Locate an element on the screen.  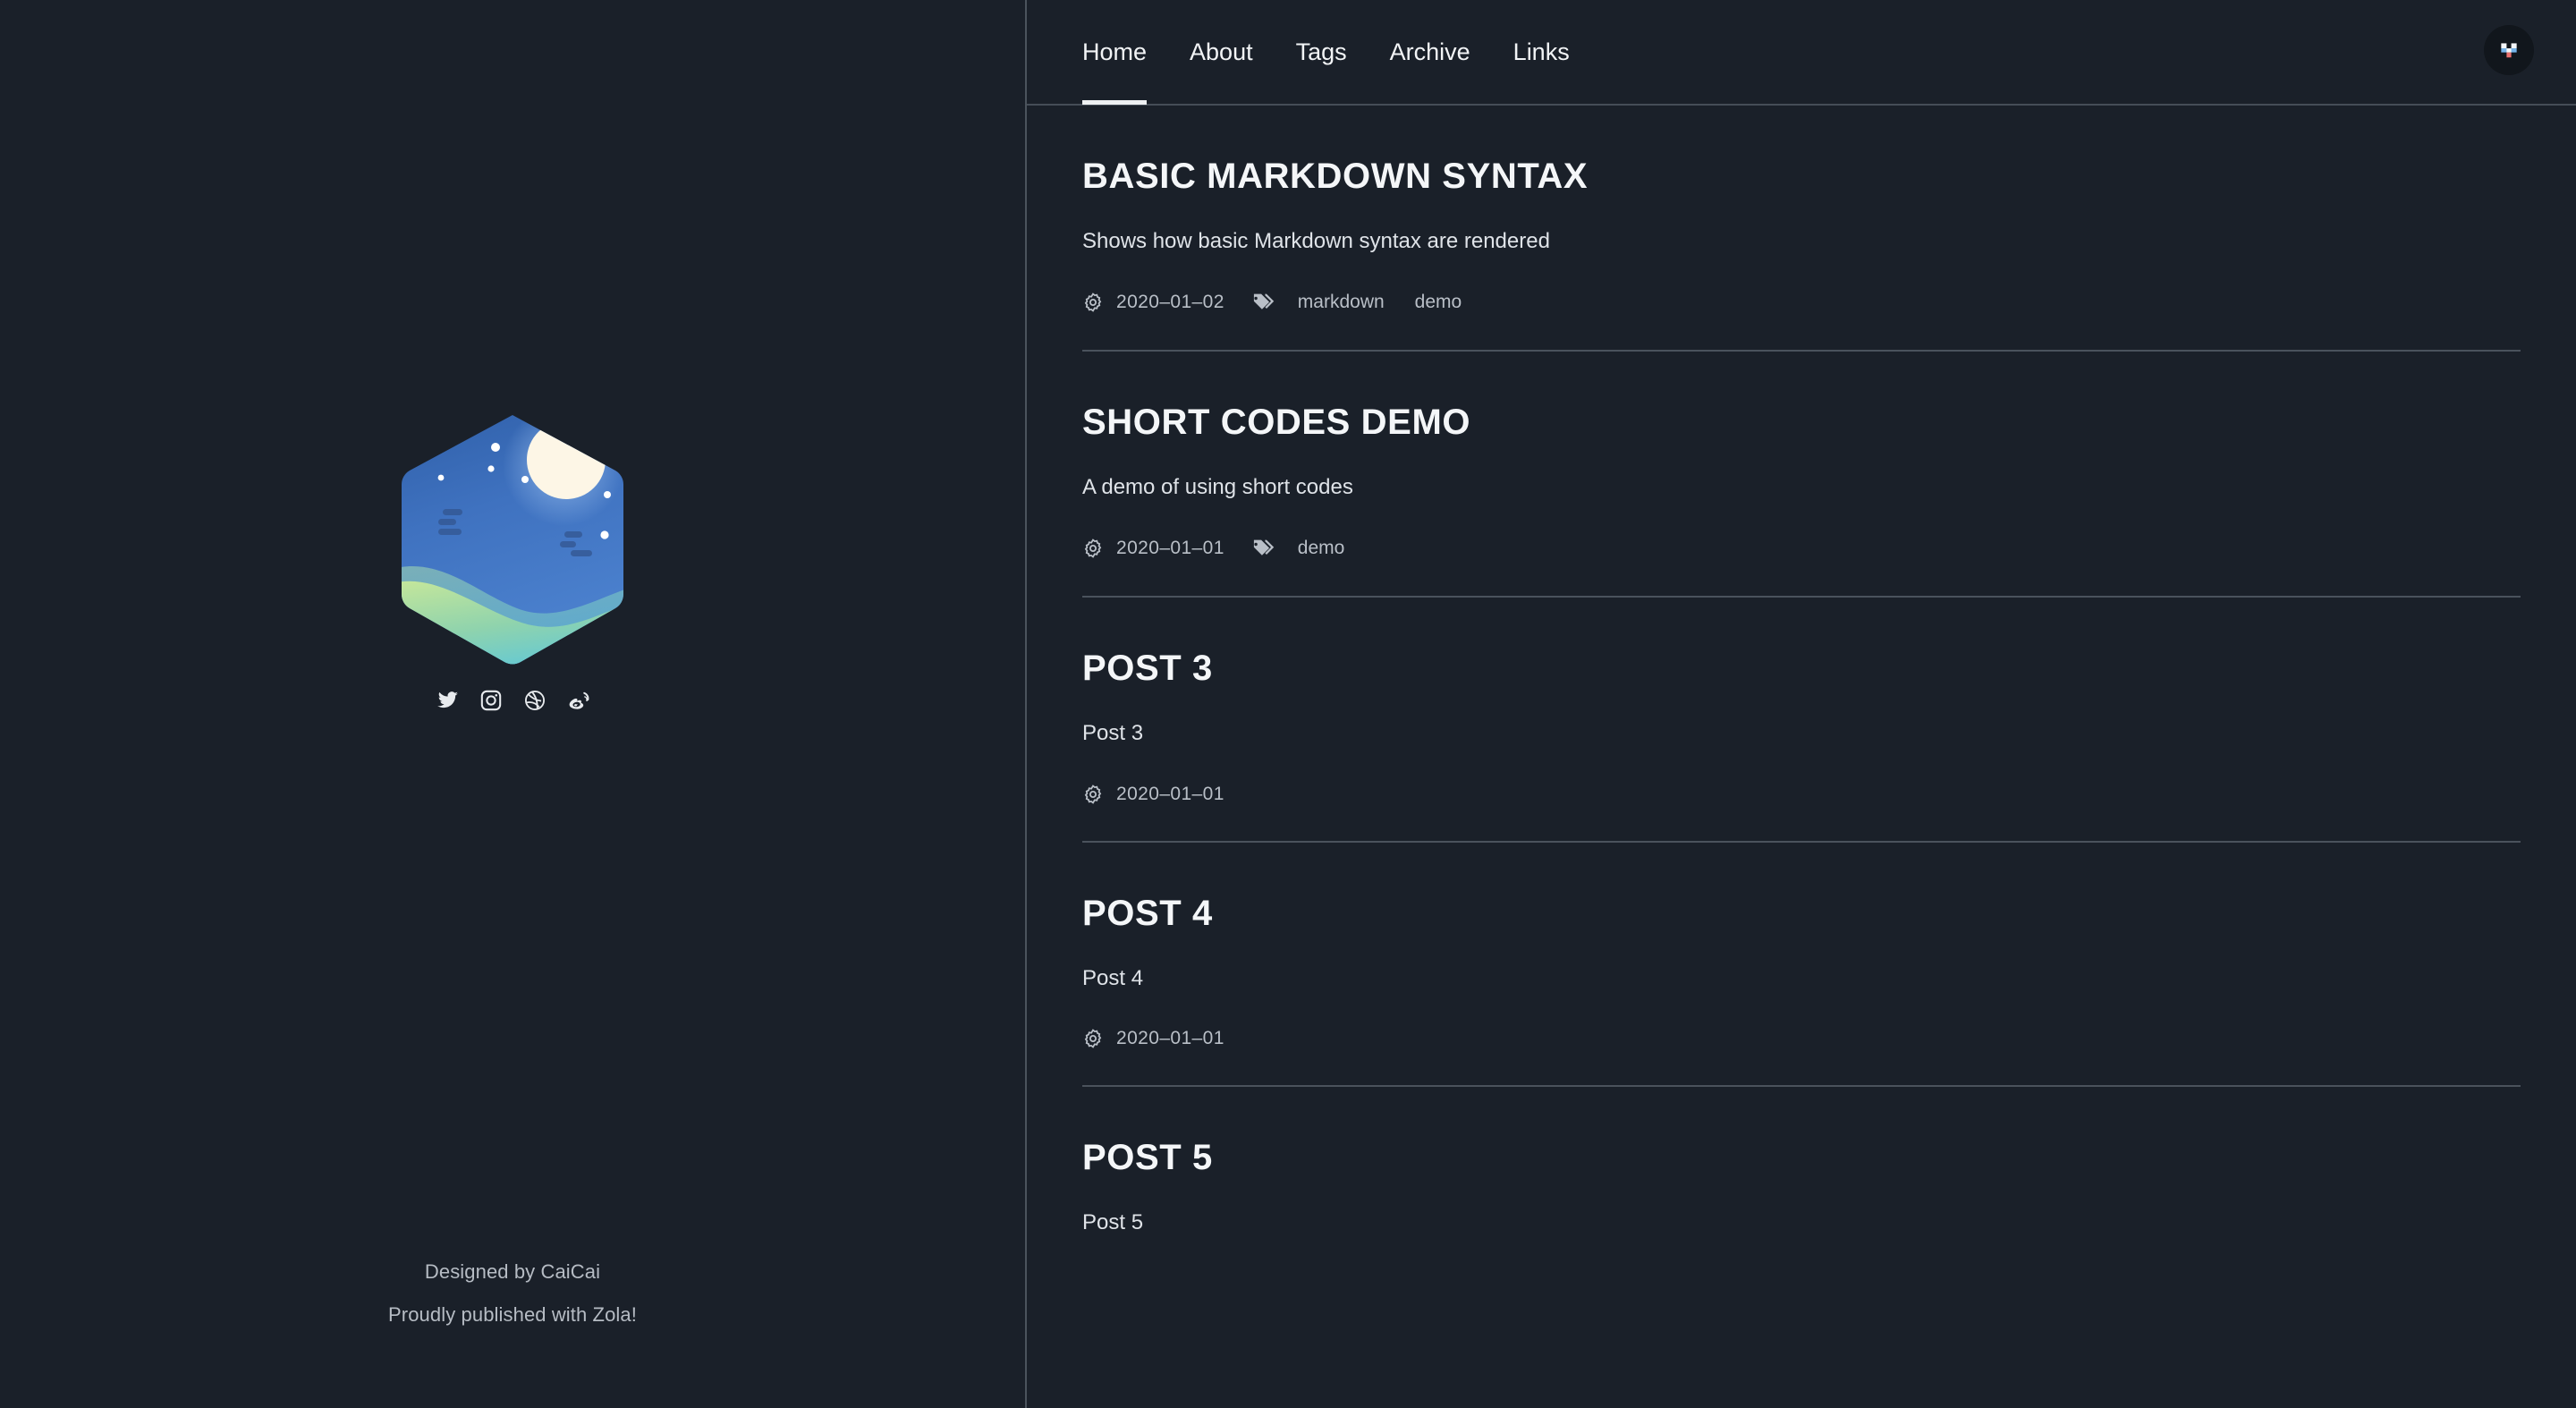
post-item: POST 3 Post 3 2020–01–01 is located at coordinates (1801, 718).